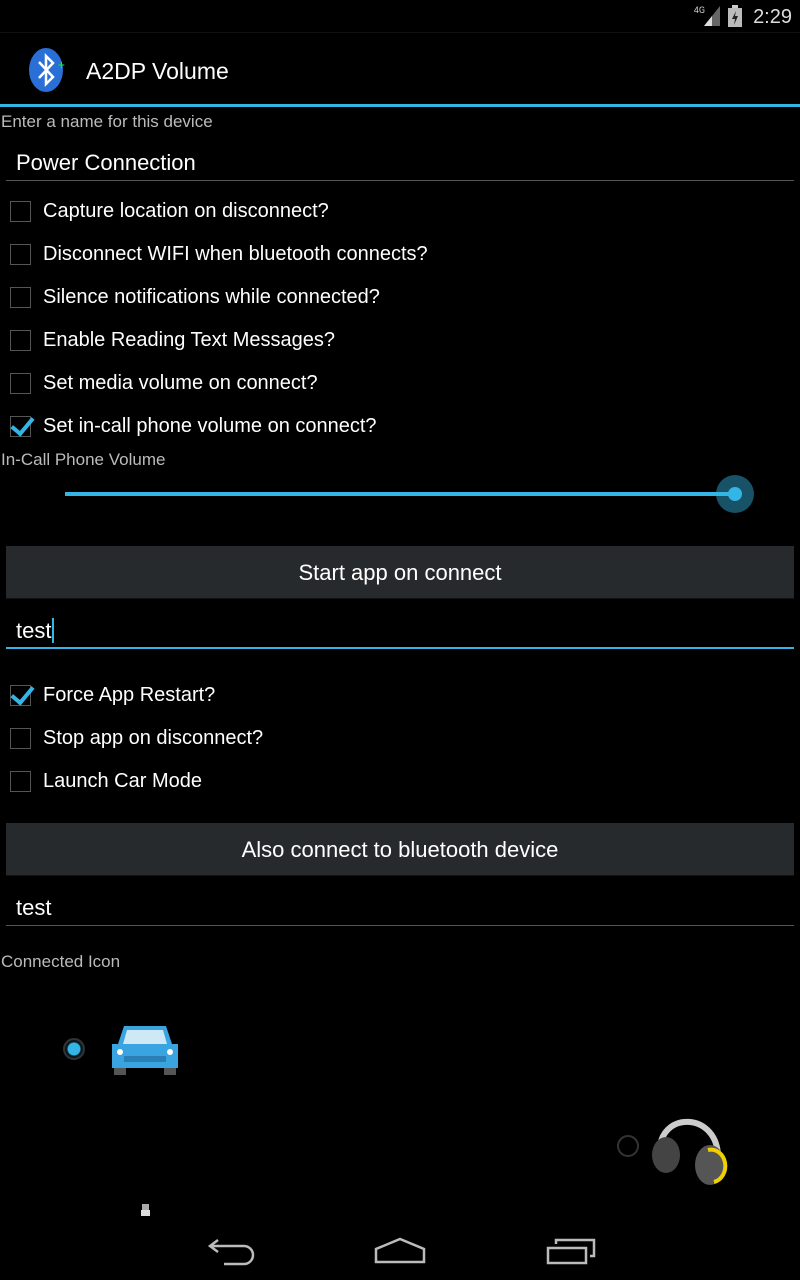  I want to click on status-bar: 4G 2:29, so click(400, 16).